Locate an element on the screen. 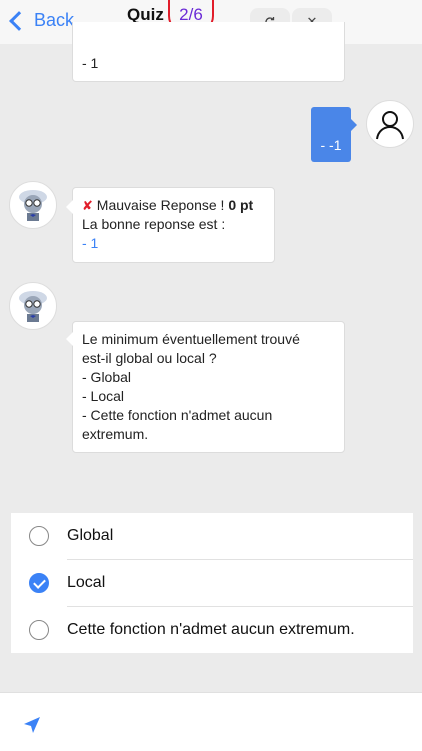 The image size is (422, 751). question-line: est-il global ou local ? is located at coordinates (149, 358).